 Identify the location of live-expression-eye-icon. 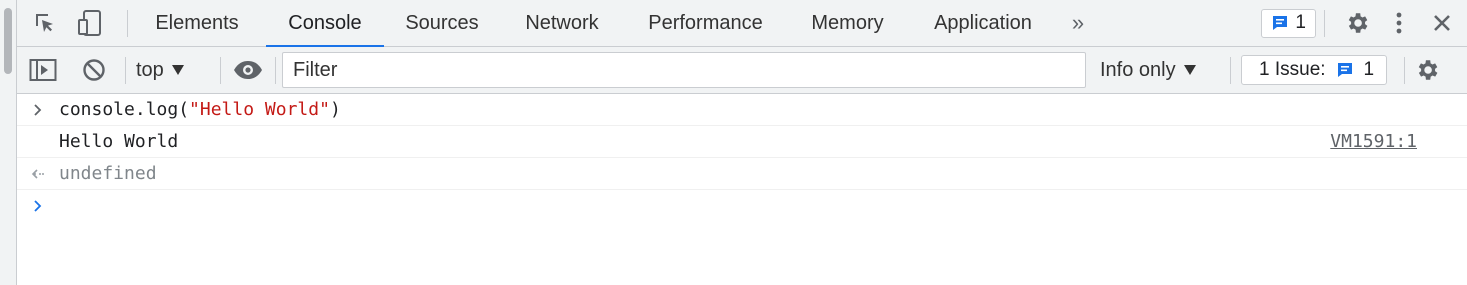
(248, 70).